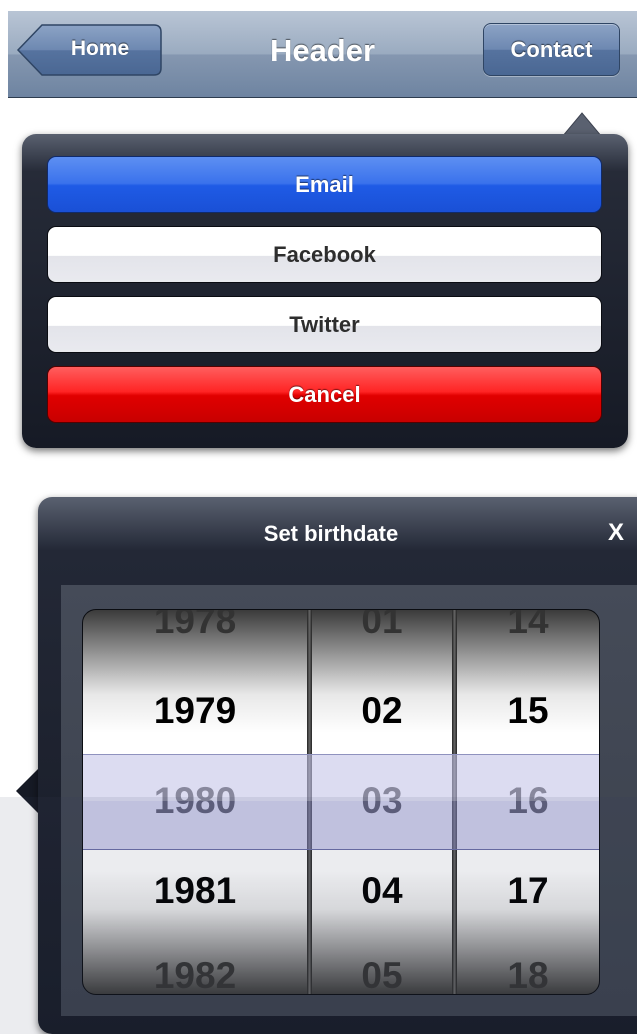 The width and height of the screenshot is (637, 1034). Describe the element at coordinates (382, 711) in the screenshot. I see `month-option: 02` at that location.